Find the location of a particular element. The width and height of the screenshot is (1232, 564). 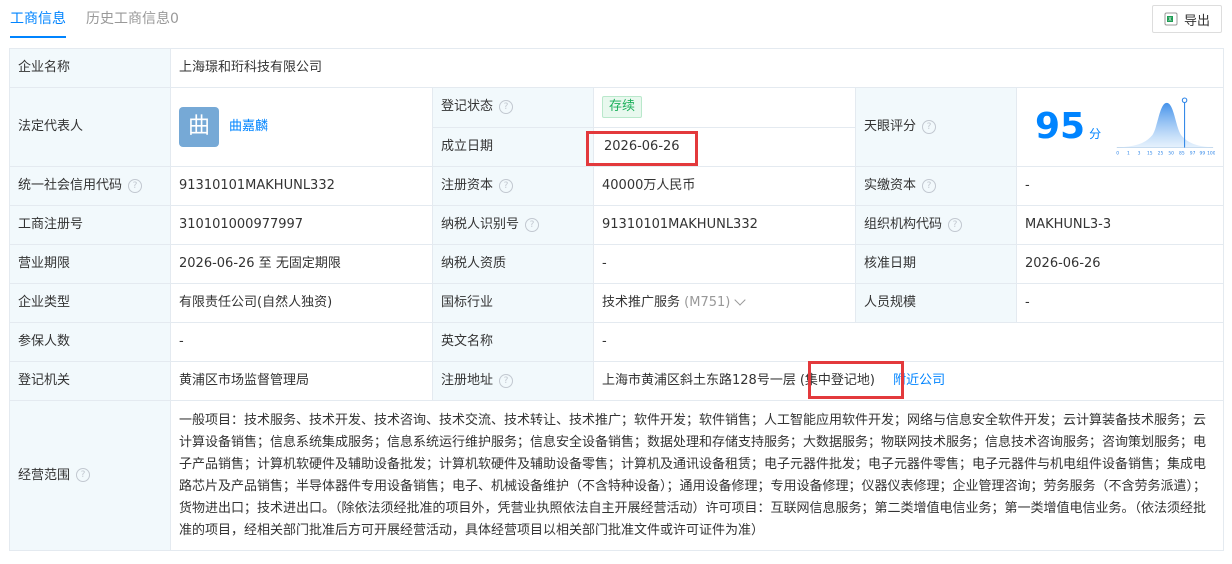

legal-rep-name-link: 曲嘉麟 is located at coordinates (248, 127).